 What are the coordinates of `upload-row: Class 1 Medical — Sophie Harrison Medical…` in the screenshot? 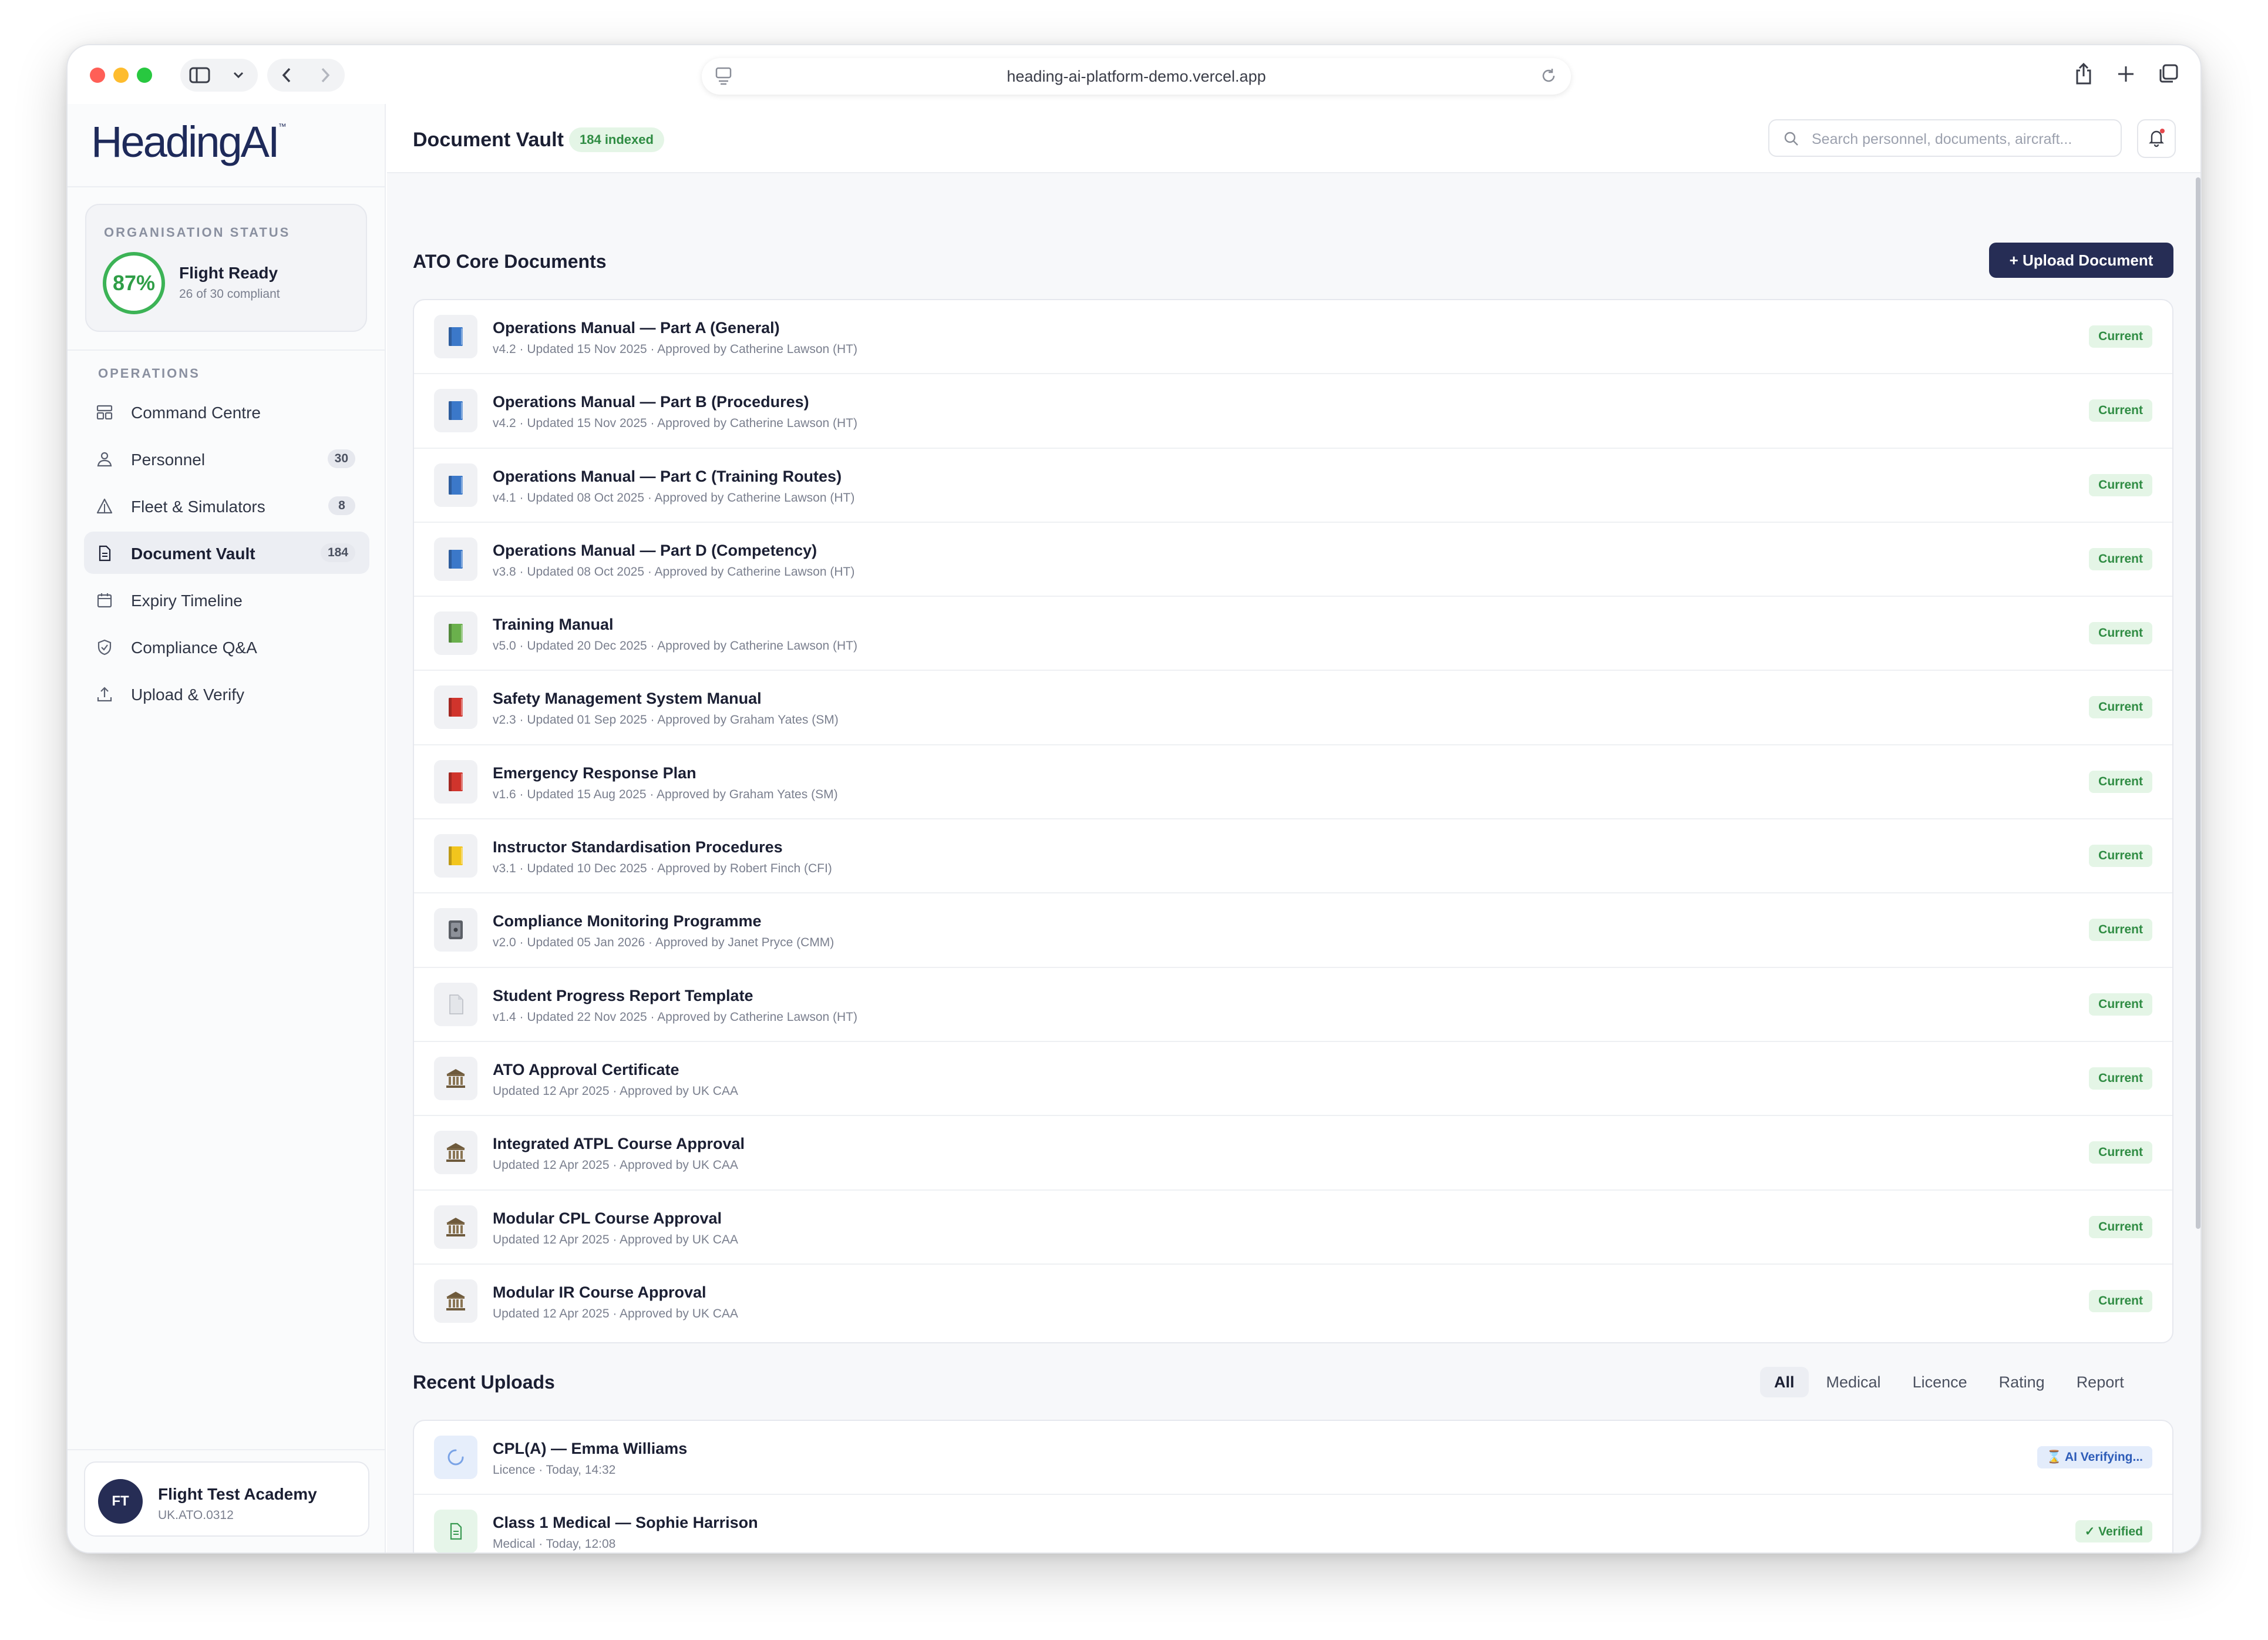 It's located at (1293, 1523).